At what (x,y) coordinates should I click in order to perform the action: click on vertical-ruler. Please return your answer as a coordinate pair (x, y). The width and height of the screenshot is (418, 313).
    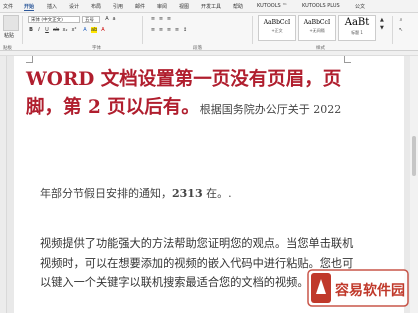
    Looking at the image, I should click on (3, 184).